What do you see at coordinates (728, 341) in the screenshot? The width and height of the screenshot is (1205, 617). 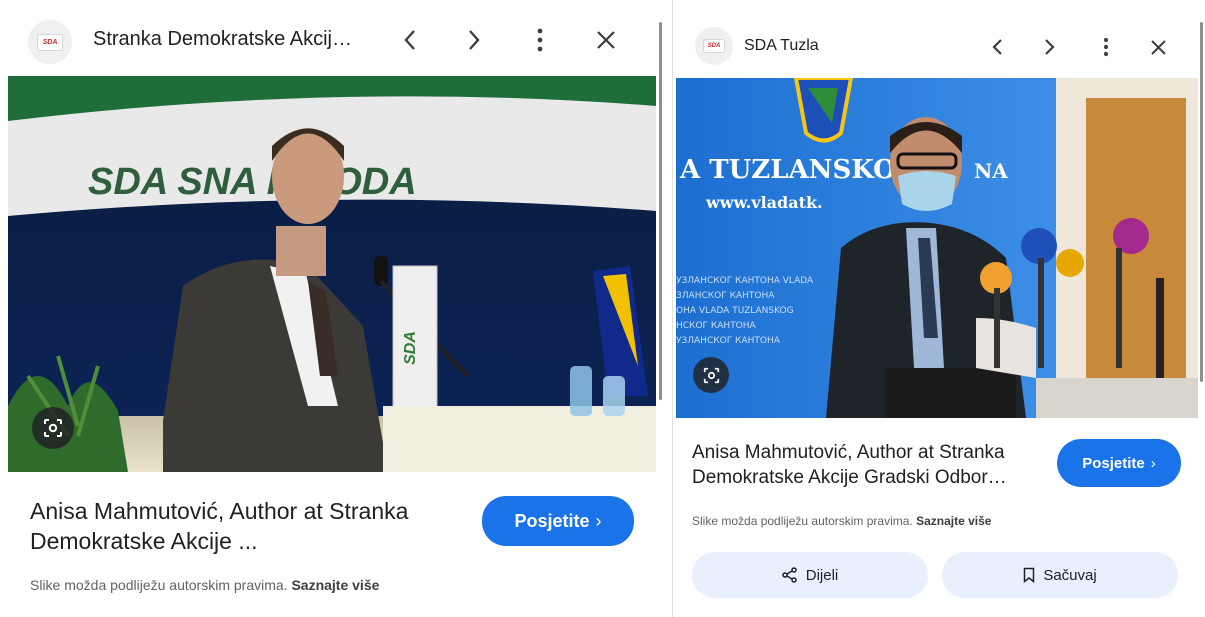 I see `wall-cyrillic-5: УЗЛАНСКОГ КАНТОНА` at bounding box center [728, 341].